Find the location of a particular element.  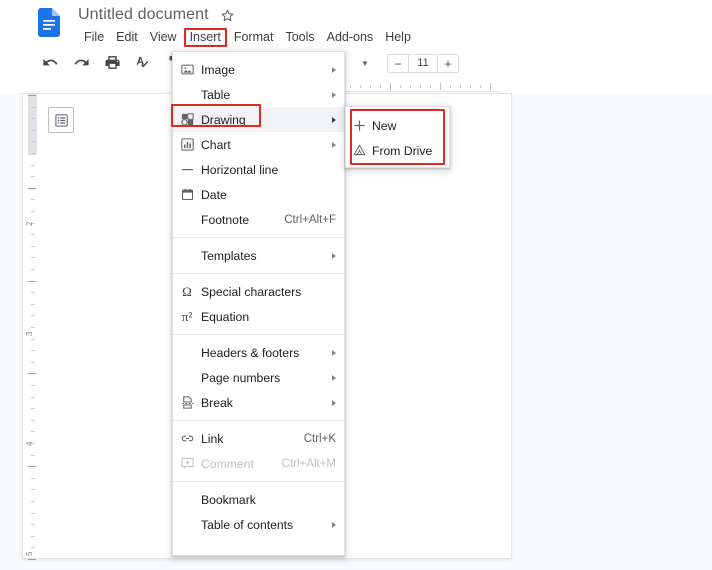

font-size-control: ▼ − 11 + is located at coordinates (408, 63).